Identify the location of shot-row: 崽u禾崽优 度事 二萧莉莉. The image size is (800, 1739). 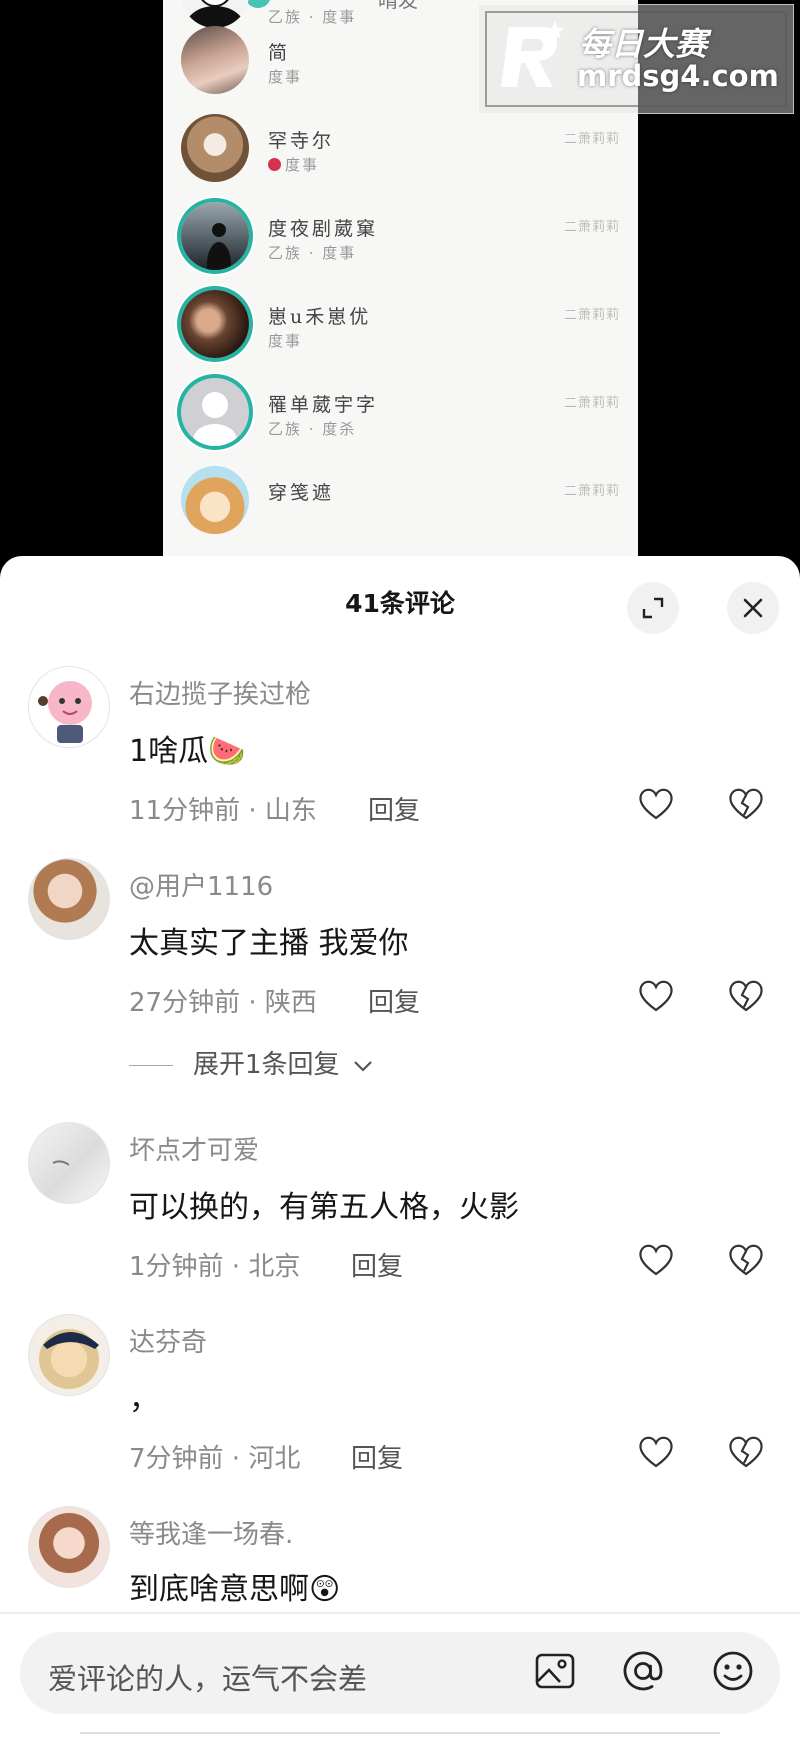
(400, 324).